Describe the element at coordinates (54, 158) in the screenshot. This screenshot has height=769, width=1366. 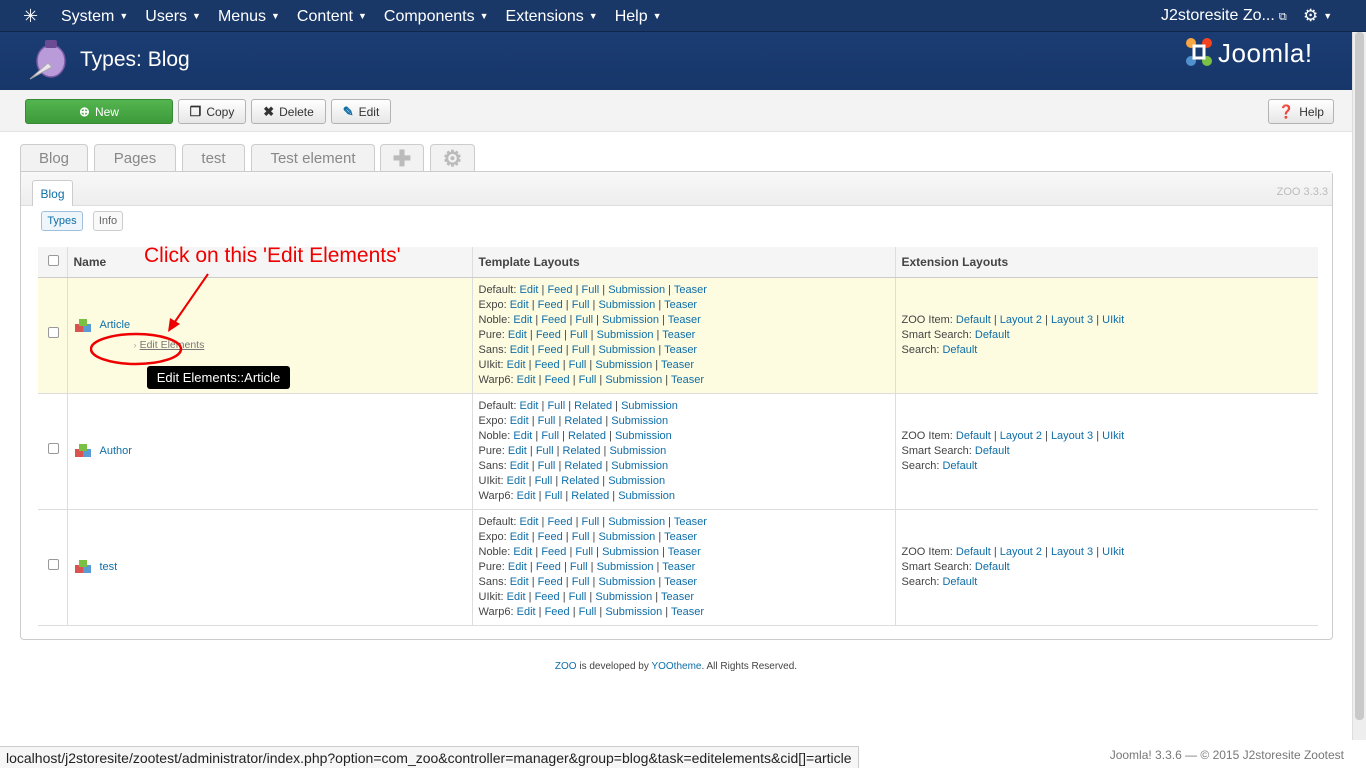
I see `tab-blog: Blog` at that location.